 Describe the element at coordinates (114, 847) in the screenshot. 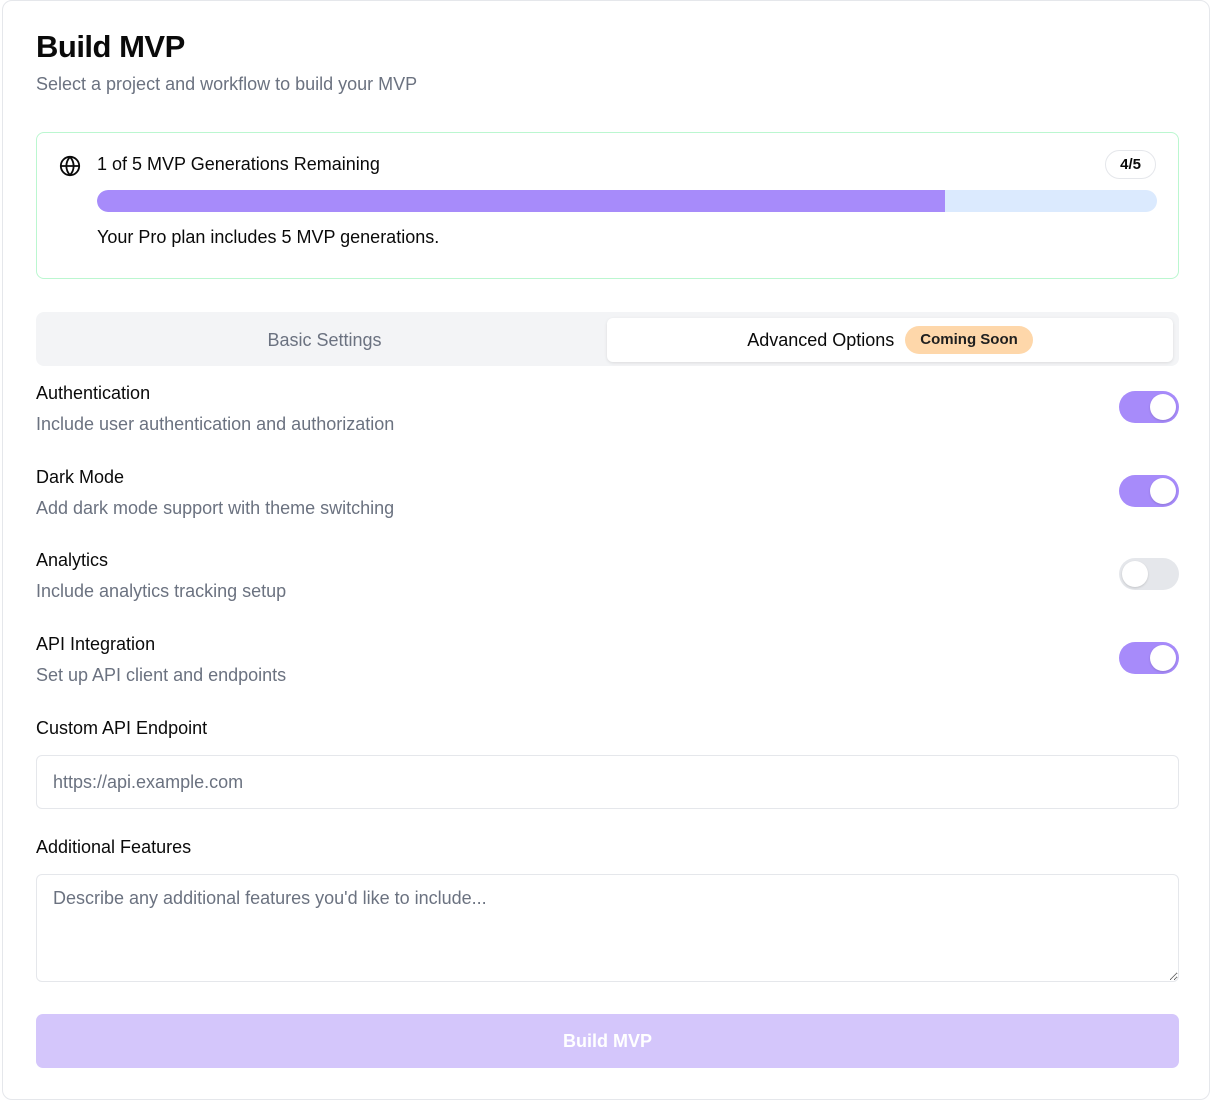

I see `additional-features-label: Additional Features` at that location.